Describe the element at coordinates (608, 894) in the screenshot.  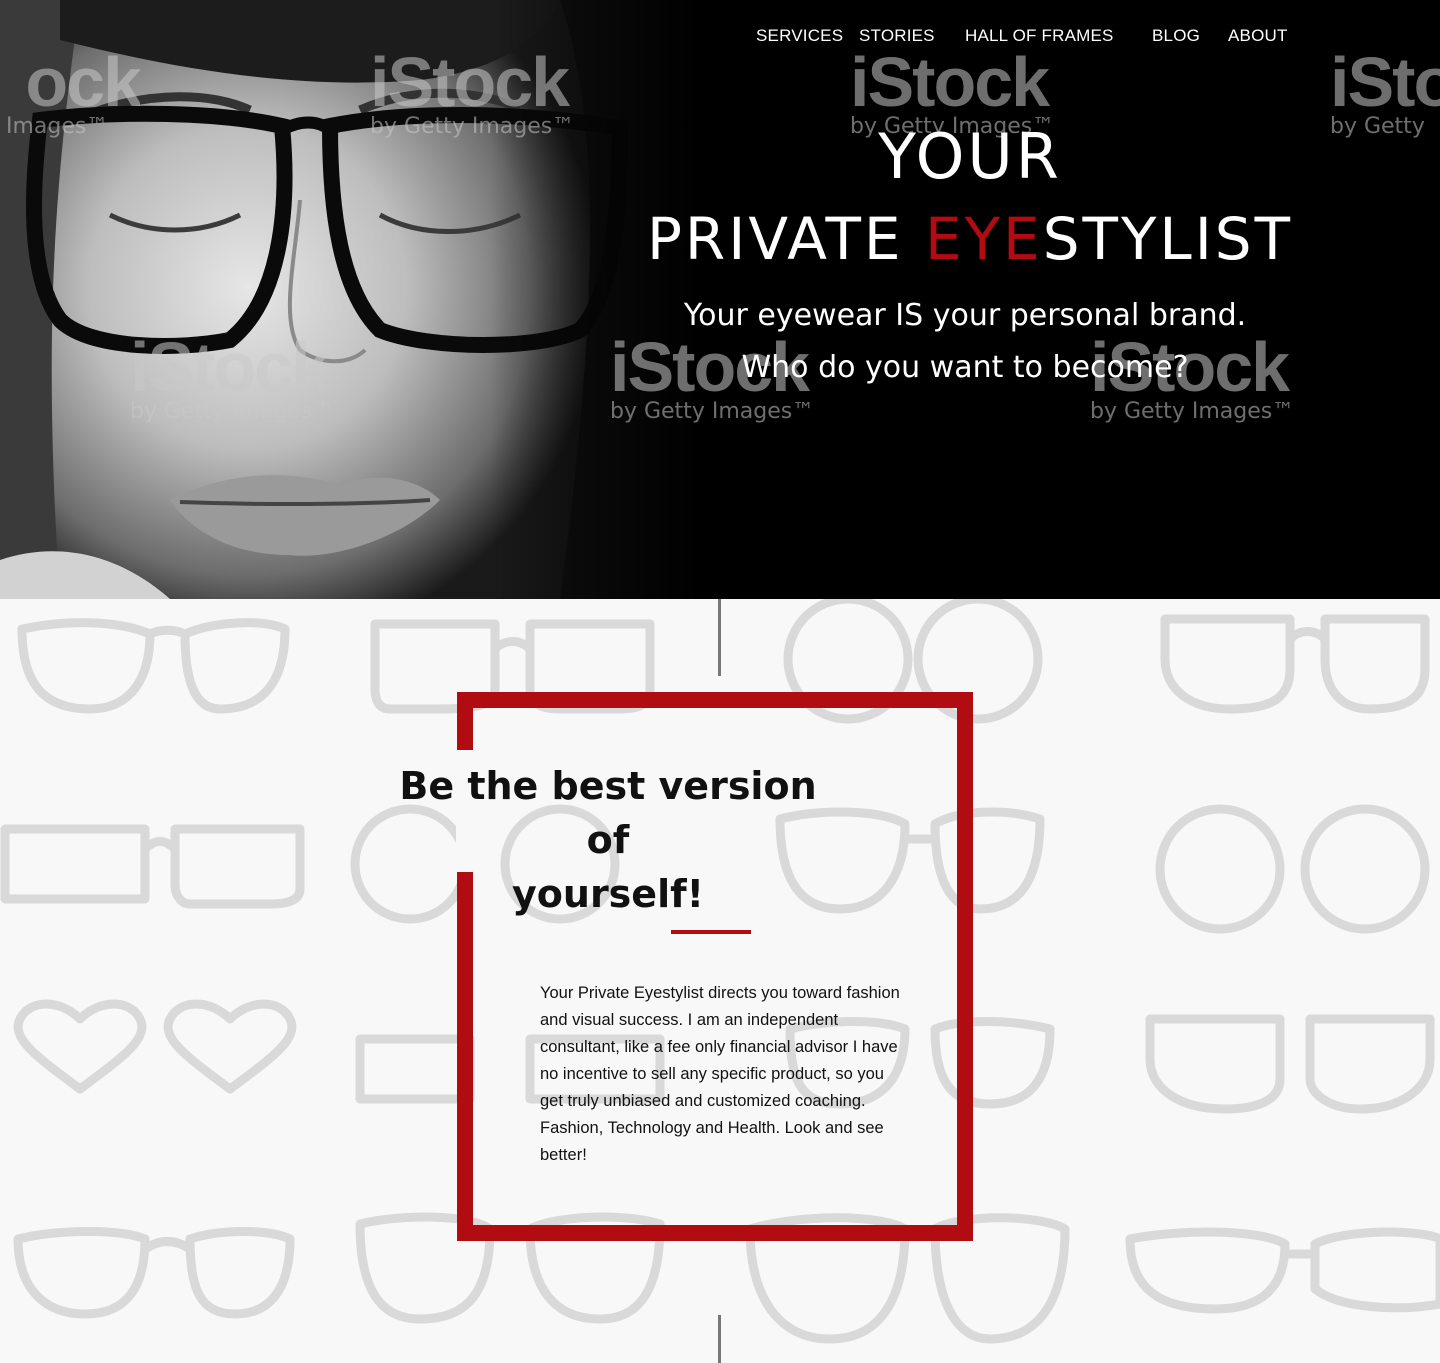
I see `intro-heading-line2: yourself!` at that location.